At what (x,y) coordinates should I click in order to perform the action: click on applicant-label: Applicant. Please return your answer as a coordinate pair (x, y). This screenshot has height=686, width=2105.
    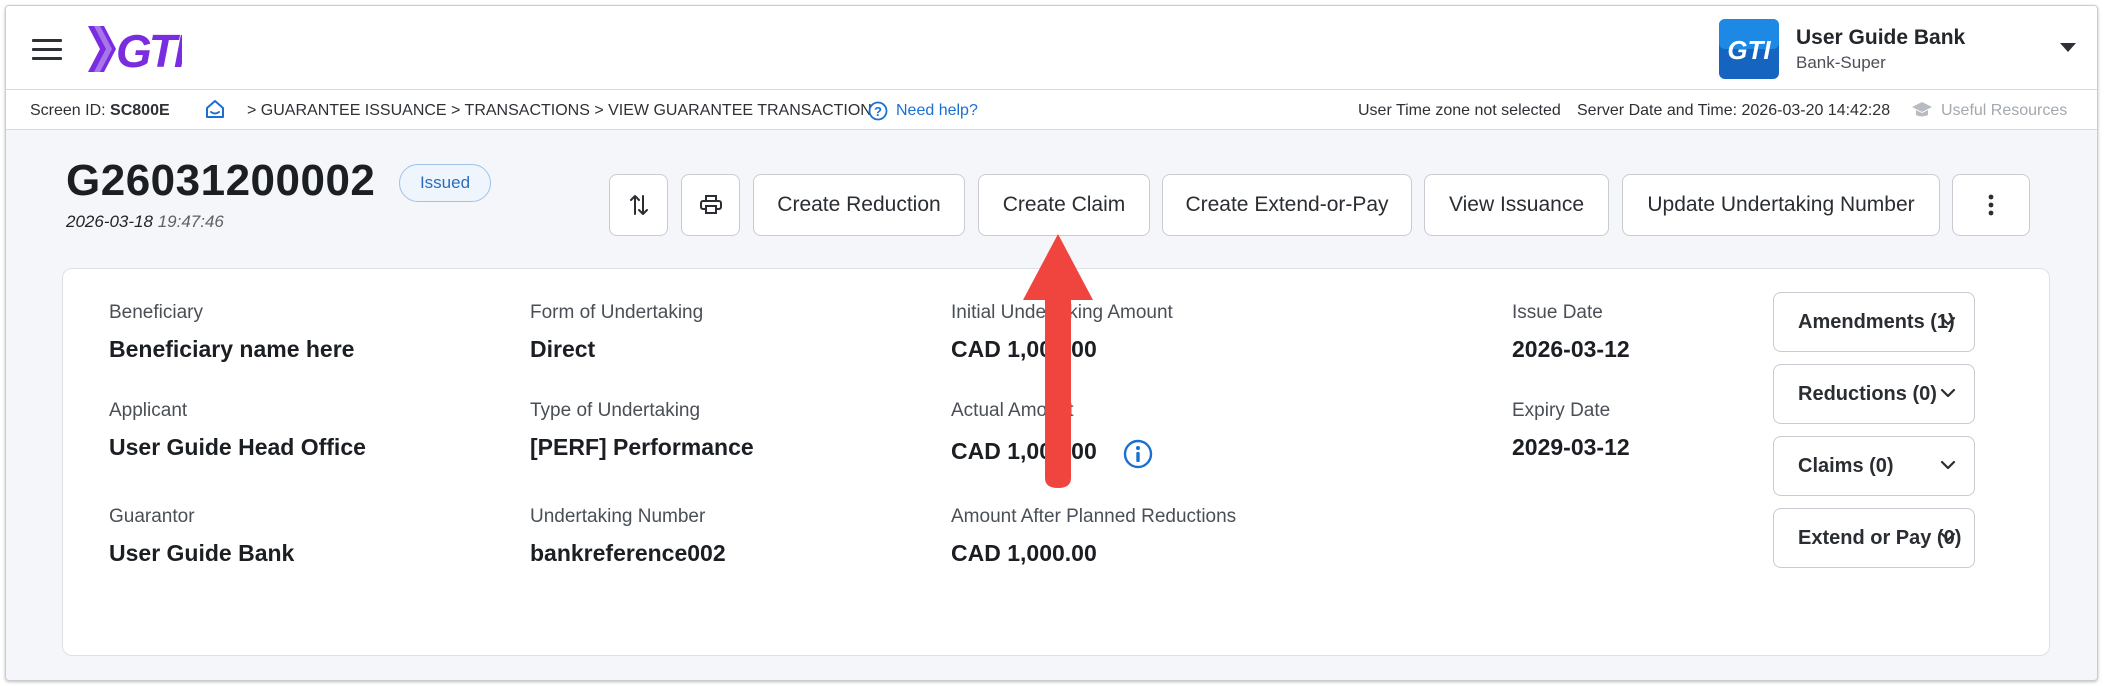
    Looking at the image, I should click on (148, 410).